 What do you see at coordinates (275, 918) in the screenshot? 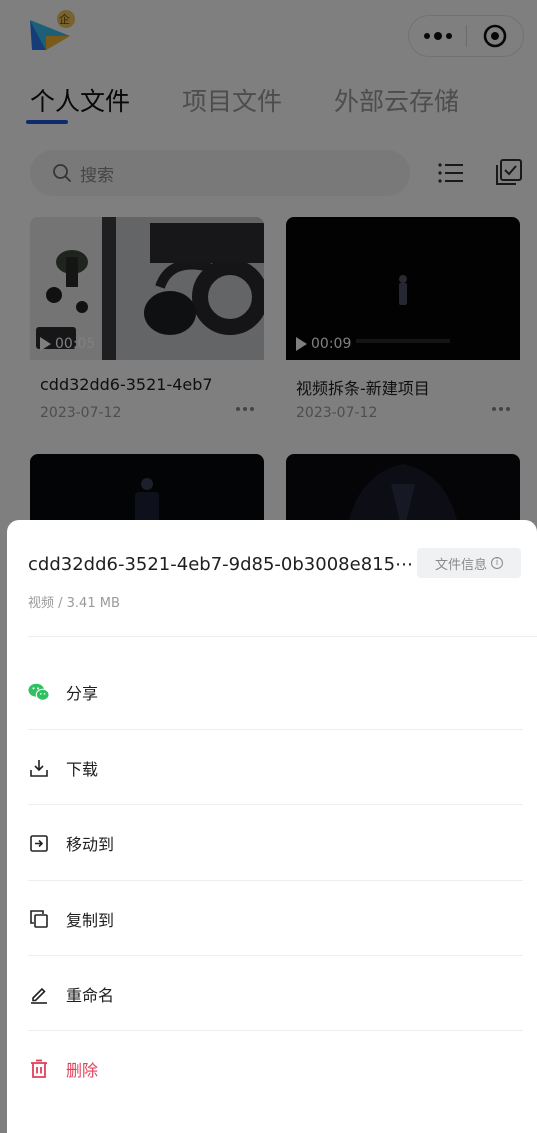
I see `copy-to-action: 复制到` at bounding box center [275, 918].